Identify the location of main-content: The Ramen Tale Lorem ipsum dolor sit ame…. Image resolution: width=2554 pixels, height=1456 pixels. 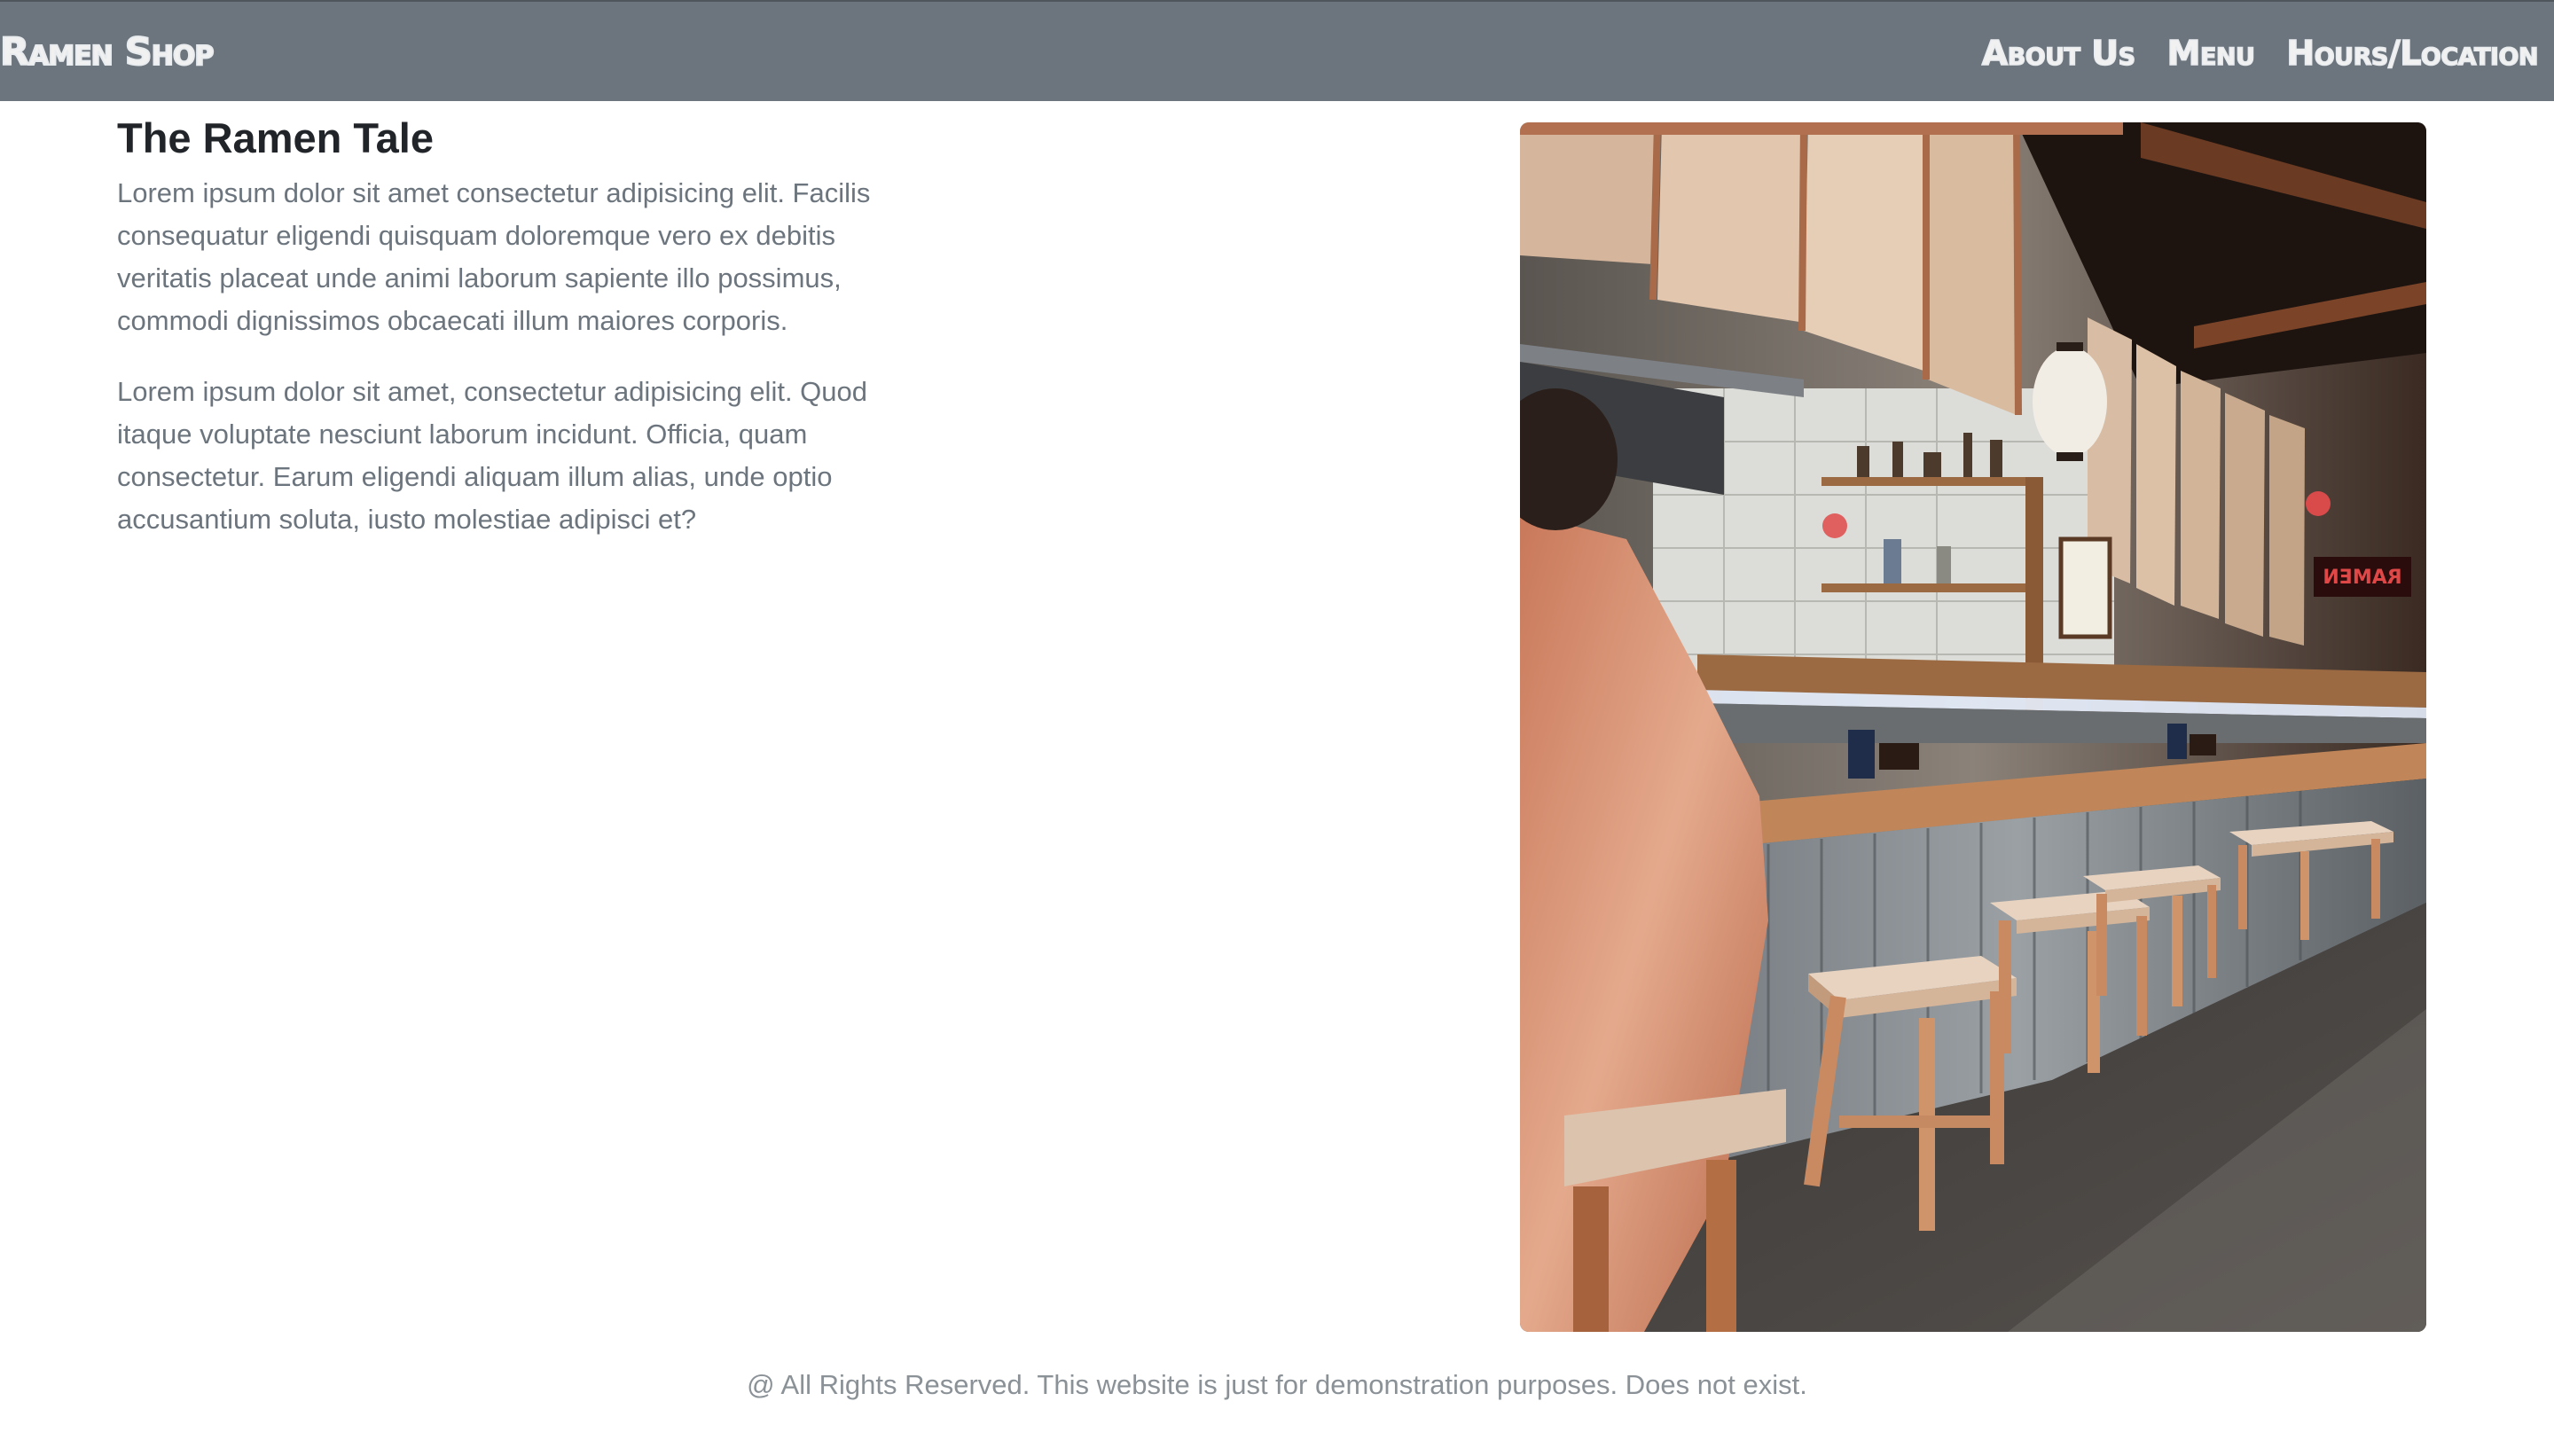
(507, 326).